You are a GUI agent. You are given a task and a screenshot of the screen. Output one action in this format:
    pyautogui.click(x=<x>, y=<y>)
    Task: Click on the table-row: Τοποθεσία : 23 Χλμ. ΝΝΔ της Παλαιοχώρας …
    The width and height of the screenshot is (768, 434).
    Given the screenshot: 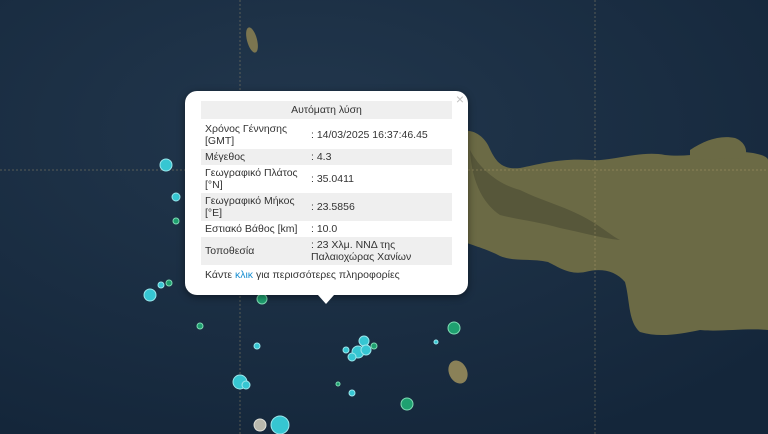 What is the action you would take?
    pyautogui.click(x=326, y=251)
    